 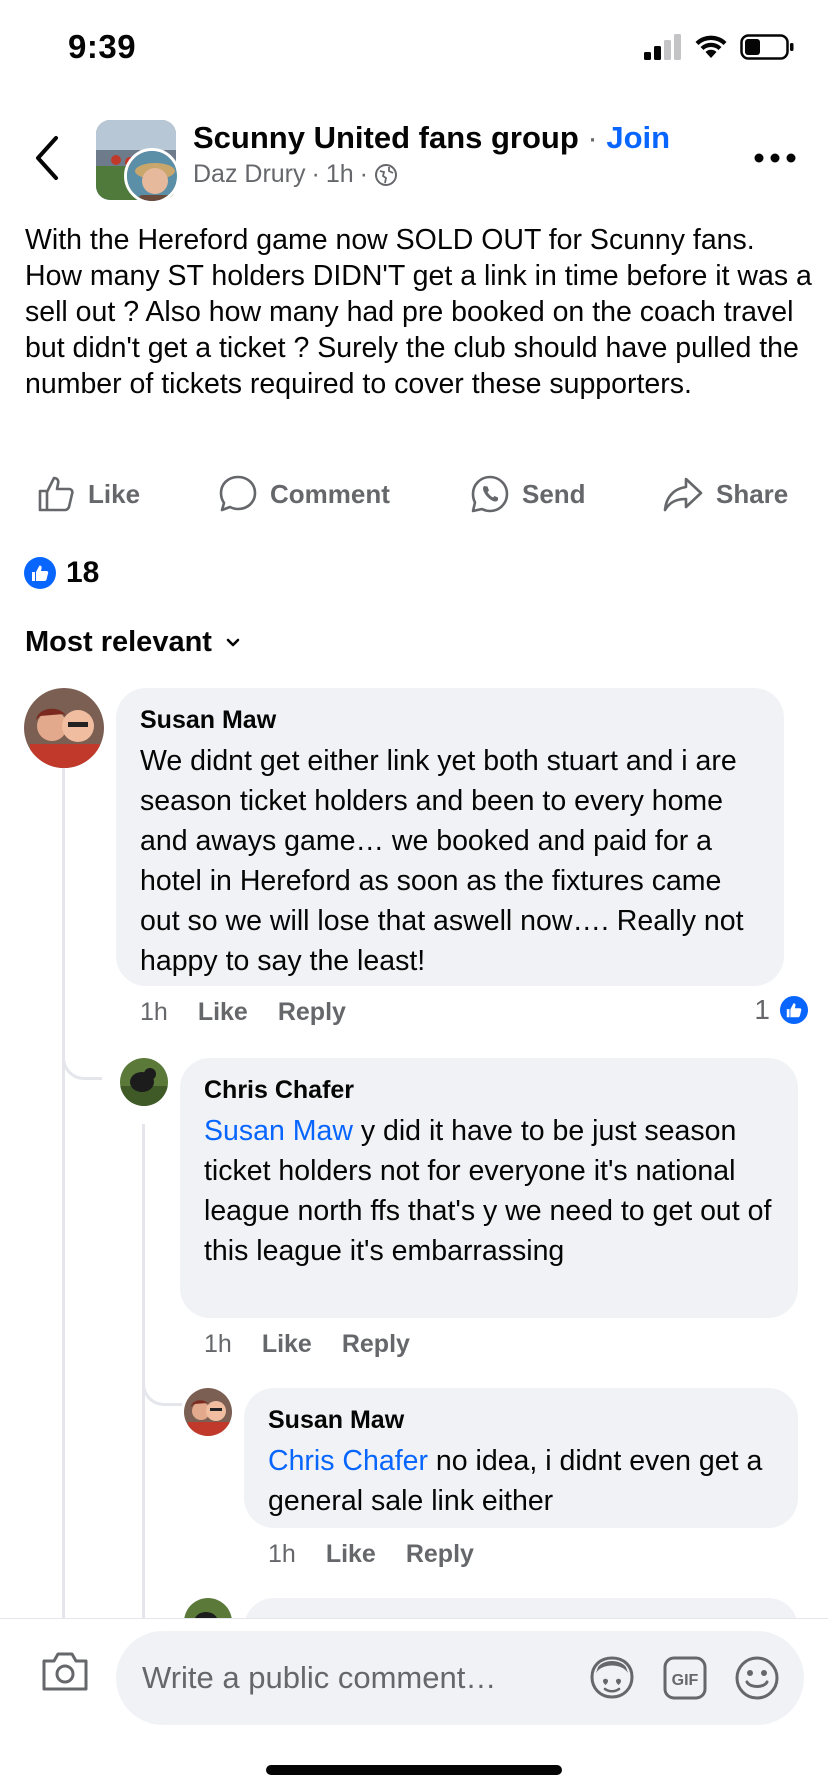 What do you see at coordinates (143, 1511) in the screenshot?
I see `thread-line-reply-continued` at bounding box center [143, 1511].